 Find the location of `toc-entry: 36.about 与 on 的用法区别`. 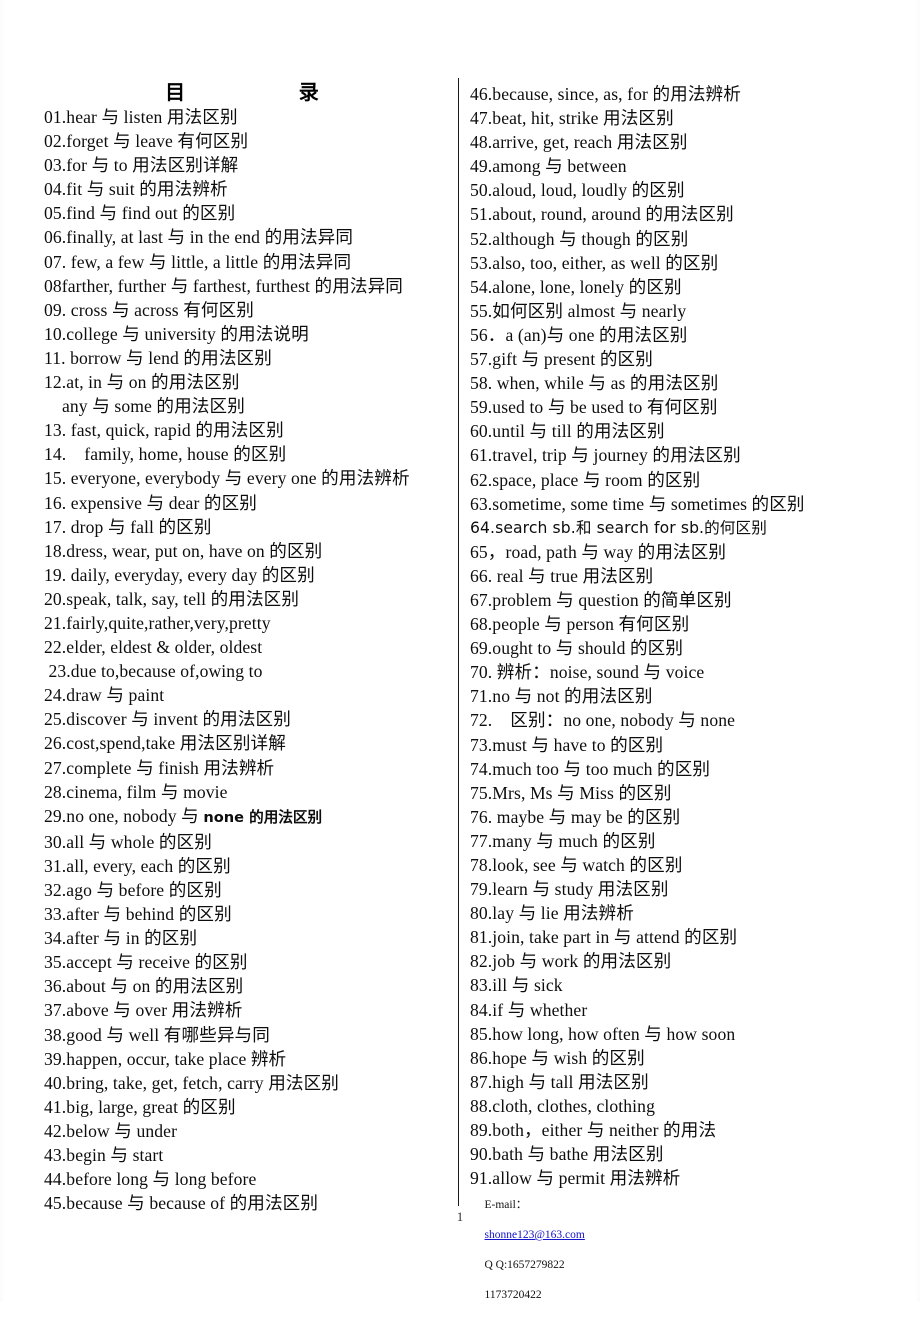

toc-entry: 36.about 与 on 的用法区别 is located at coordinates (249, 986).